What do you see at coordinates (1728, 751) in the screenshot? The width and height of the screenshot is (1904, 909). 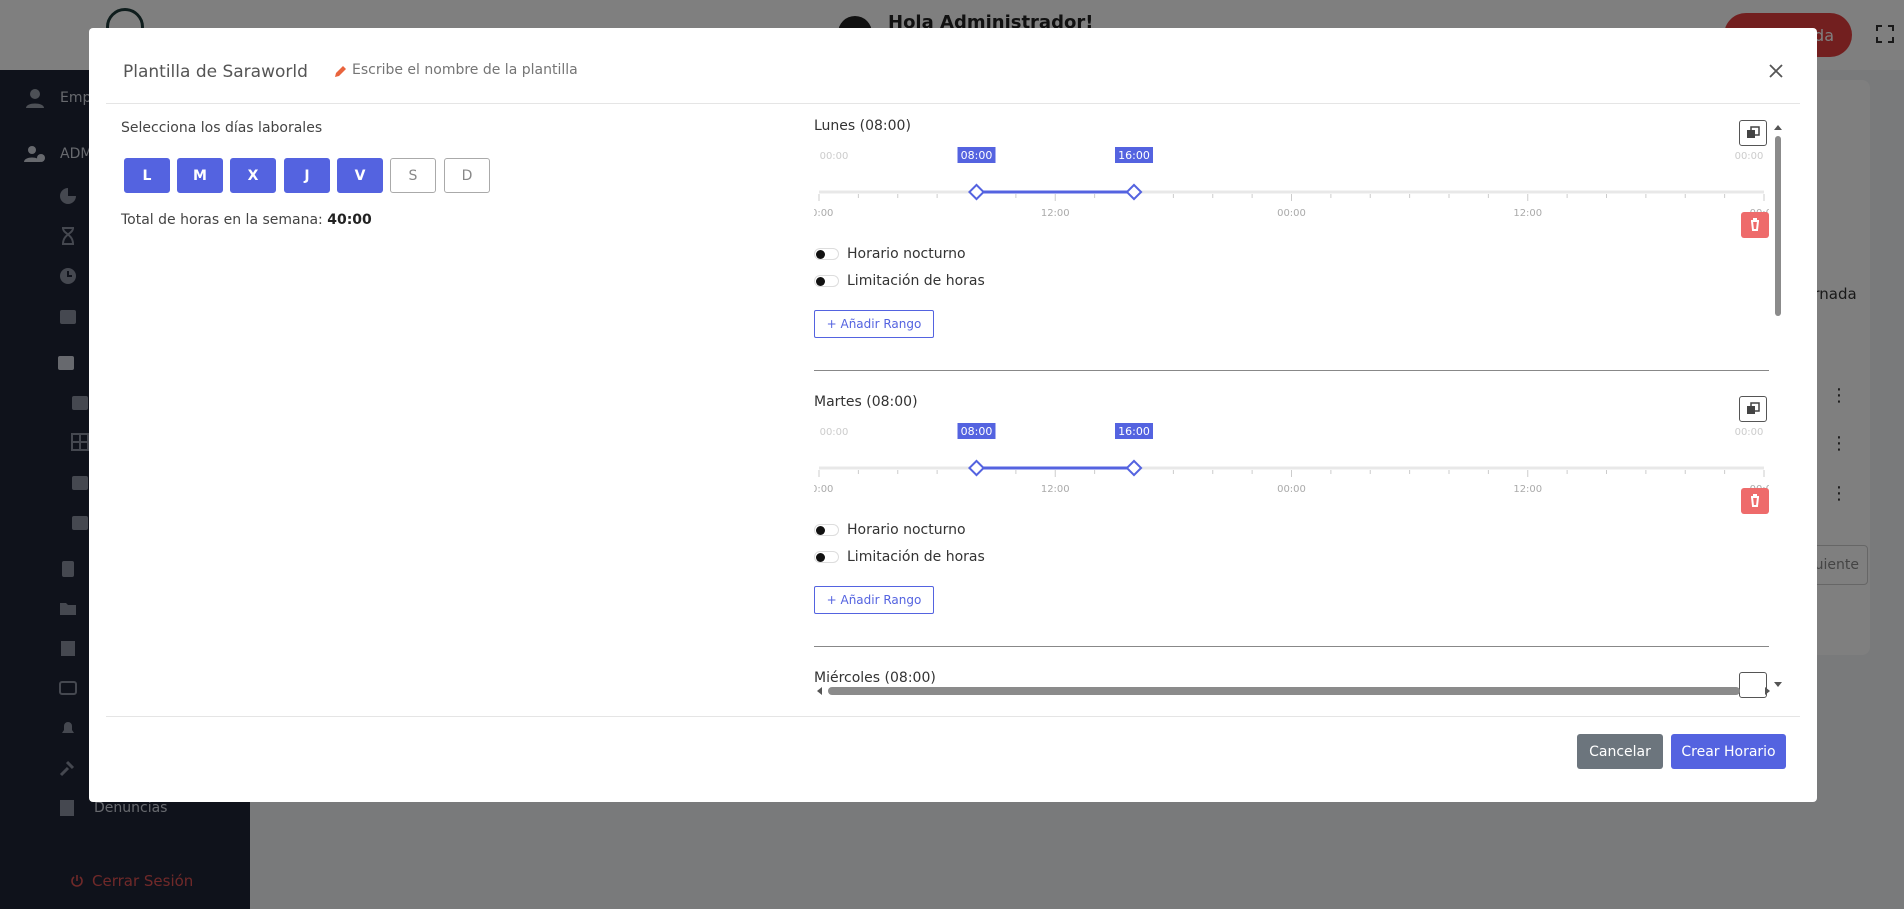 I see `create-schedule-button: Crear Horario` at bounding box center [1728, 751].